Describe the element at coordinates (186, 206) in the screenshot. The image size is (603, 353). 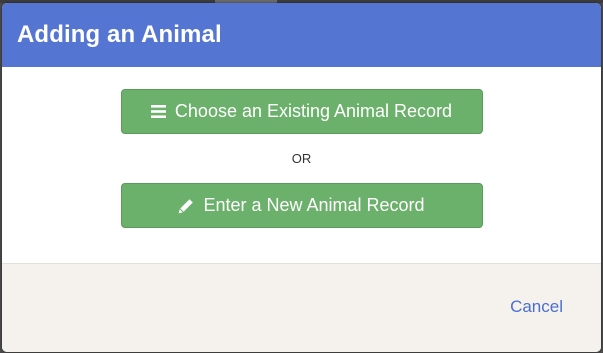
I see `pencil-icon` at that location.